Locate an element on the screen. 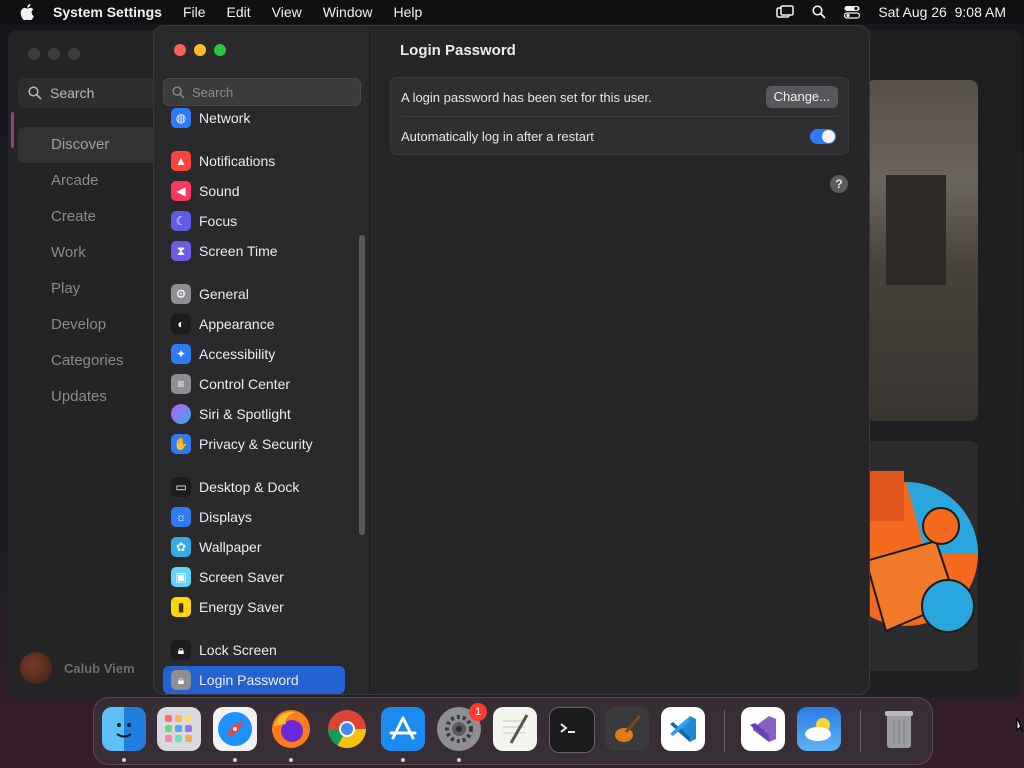 The image size is (1024, 768). visual-studio-icon is located at coordinates (763, 729).